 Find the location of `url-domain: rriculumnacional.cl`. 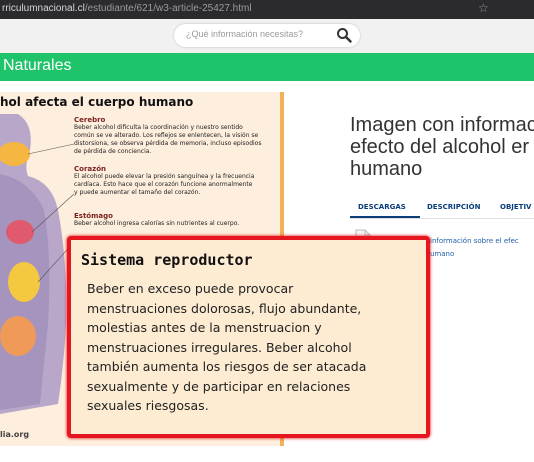

url-domain: rriculumnacional.cl is located at coordinates (43, 8).